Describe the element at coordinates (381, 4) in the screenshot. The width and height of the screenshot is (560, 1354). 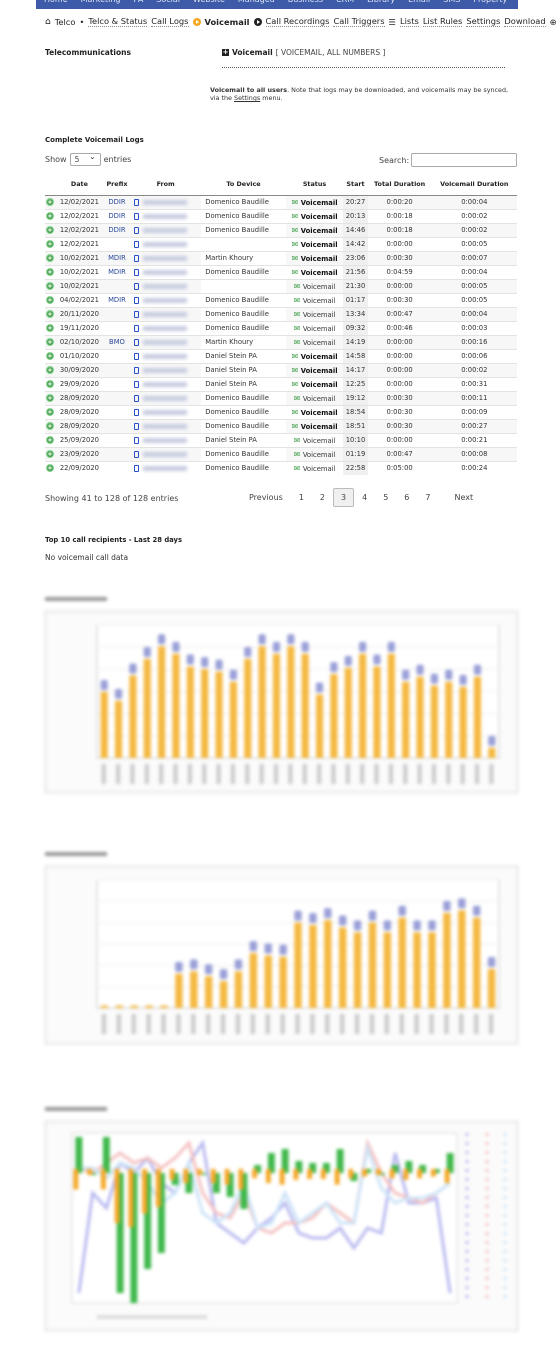
I see `topnav-item: Library` at that location.